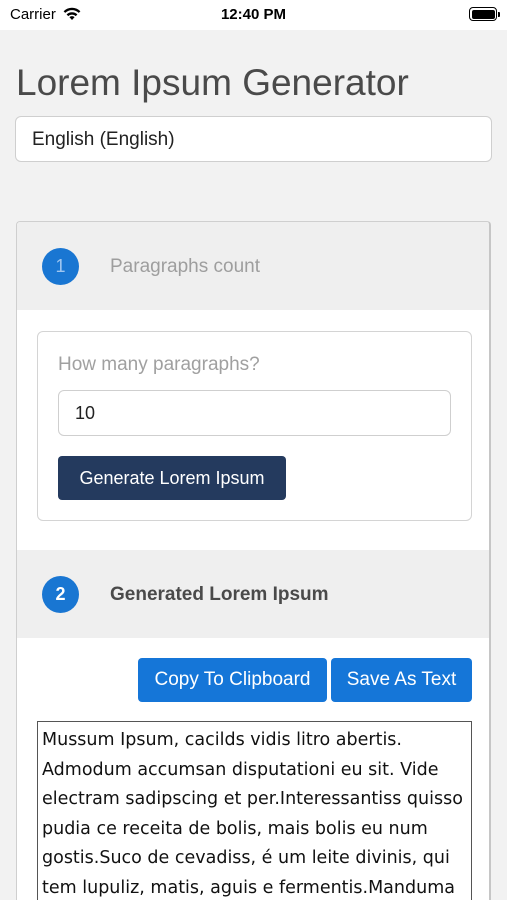 The image size is (507, 900). What do you see at coordinates (219, 594) in the screenshot?
I see `step-2-title: Generated Lorem Ipsum` at bounding box center [219, 594].